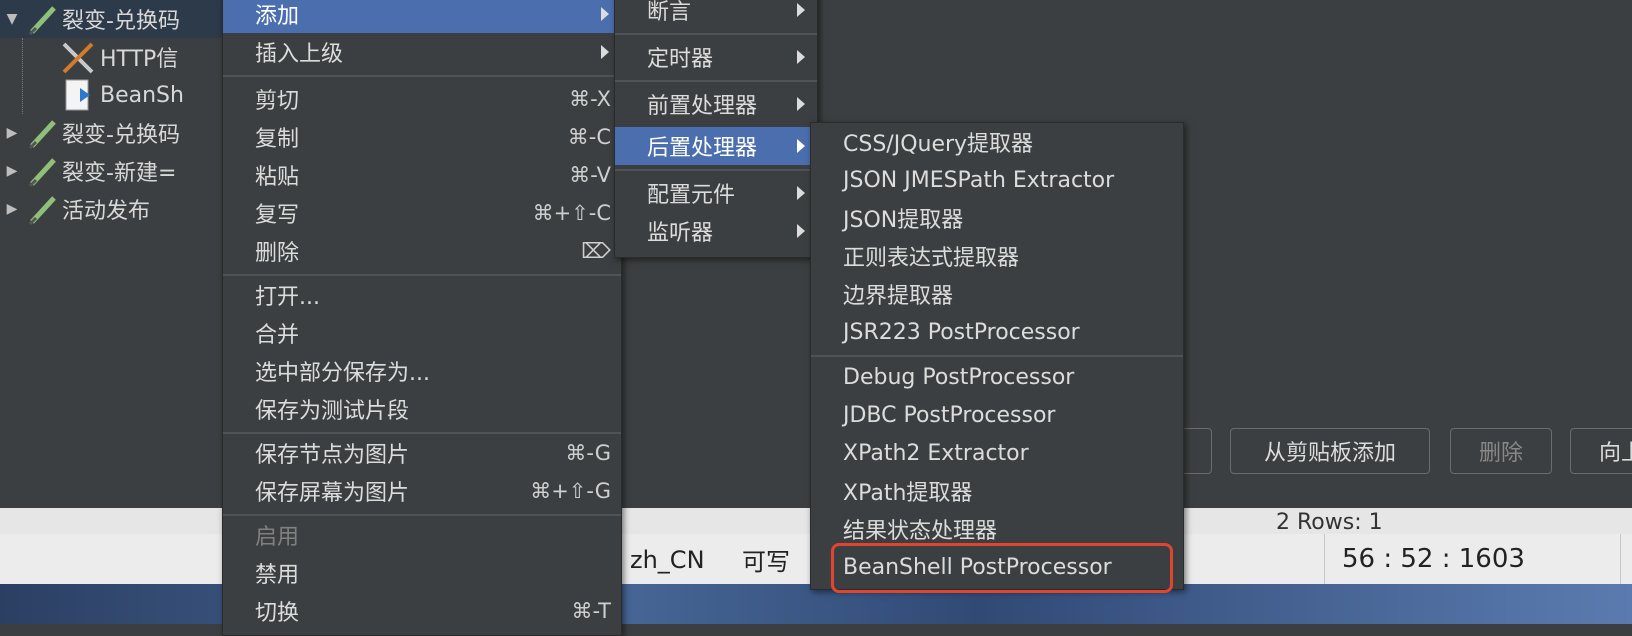 The image size is (1632, 636). Describe the element at coordinates (78, 95) in the screenshot. I see `script-icon` at that location.